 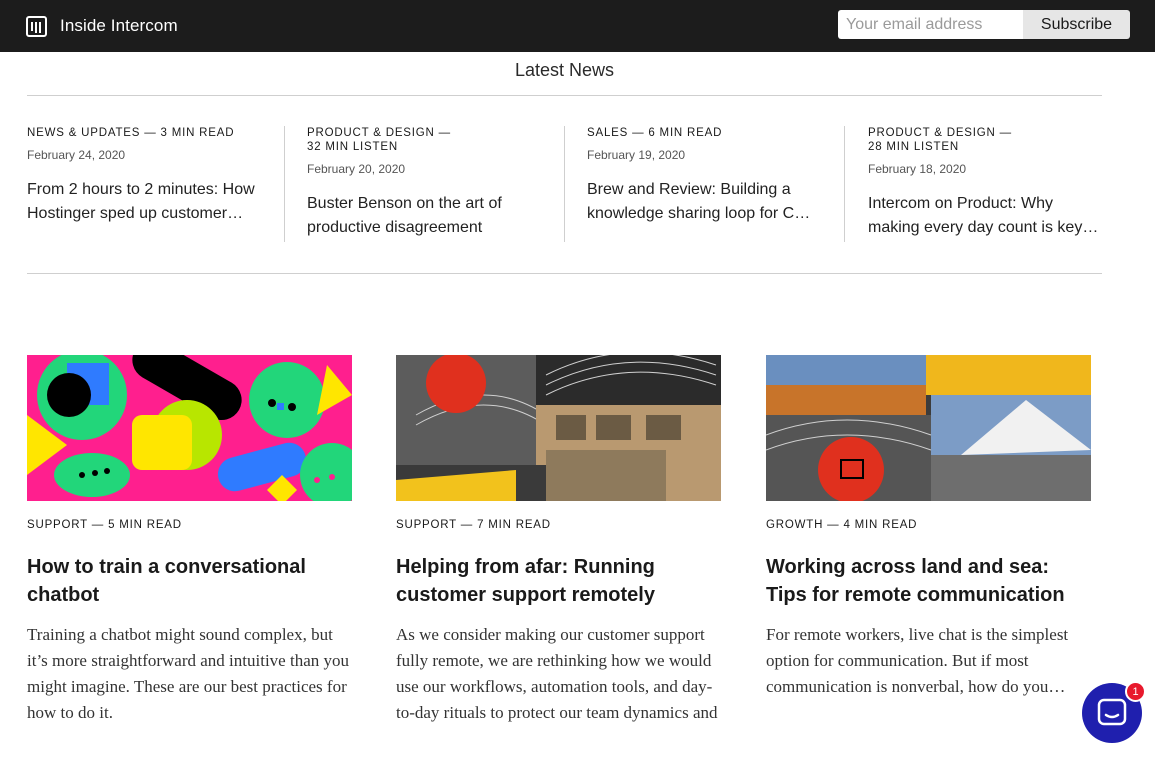 I want to click on site-title: Inside Intercom, so click(x=119, y=25).